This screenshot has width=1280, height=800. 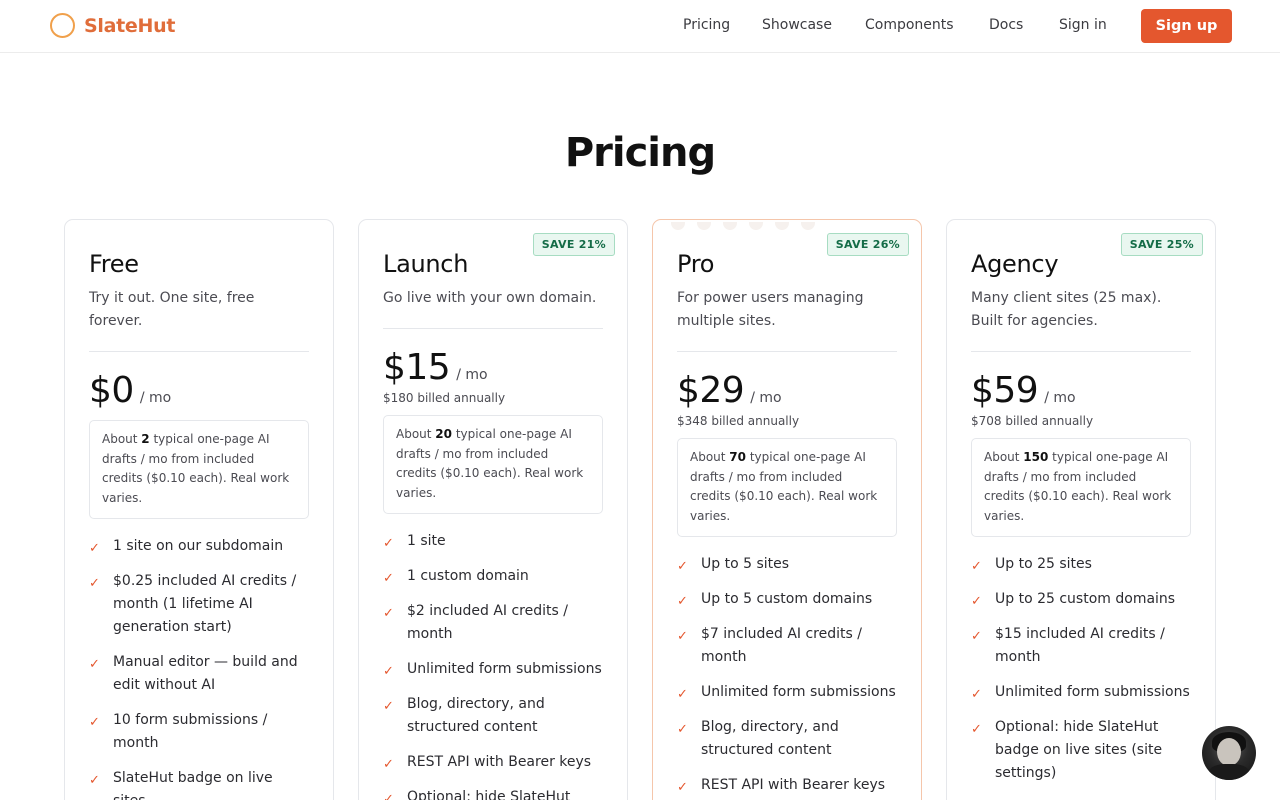 What do you see at coordinates (770, 309) in the screenshot?
I see `plan-description: For power users managing multiple sites.` at bounding box center [770, 309].